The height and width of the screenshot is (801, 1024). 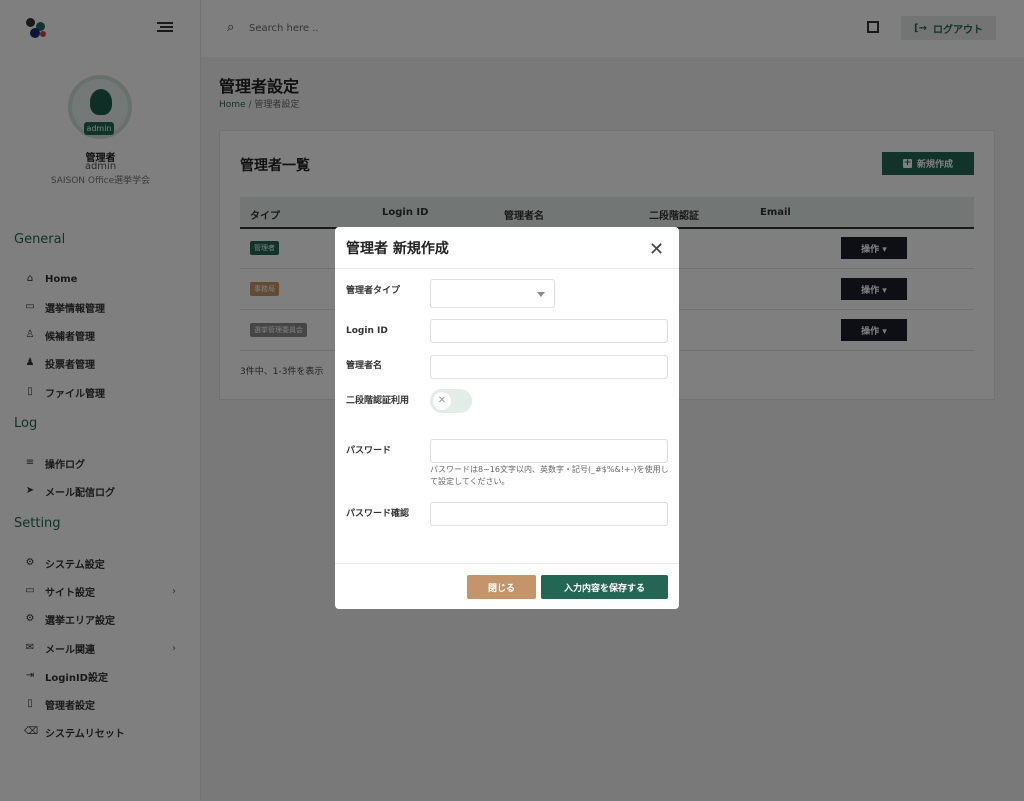 I want to click on login-id-input, so click(x=549, y=331).